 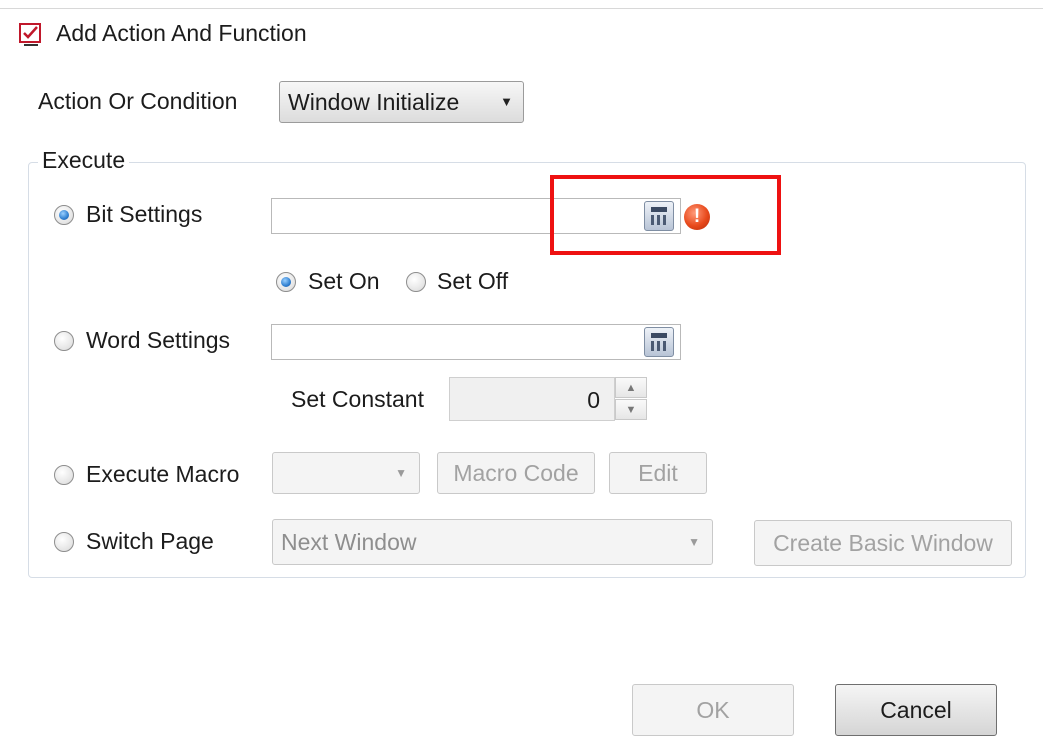 What do you see at coordinates (631, 409) in the screenshot?
I see `spin-down-icon: ▼` at bounding box center [631, 409].